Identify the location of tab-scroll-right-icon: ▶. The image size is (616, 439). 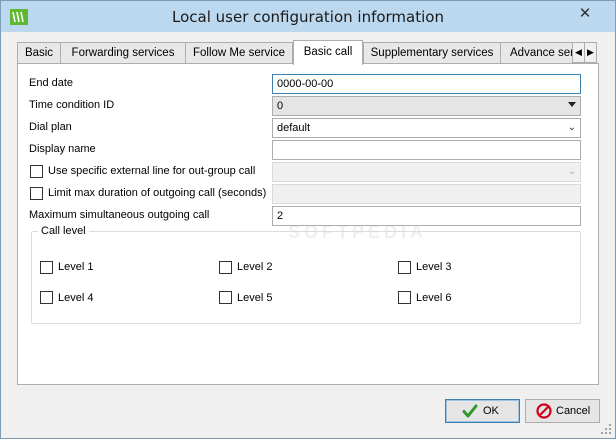
(590, 52).